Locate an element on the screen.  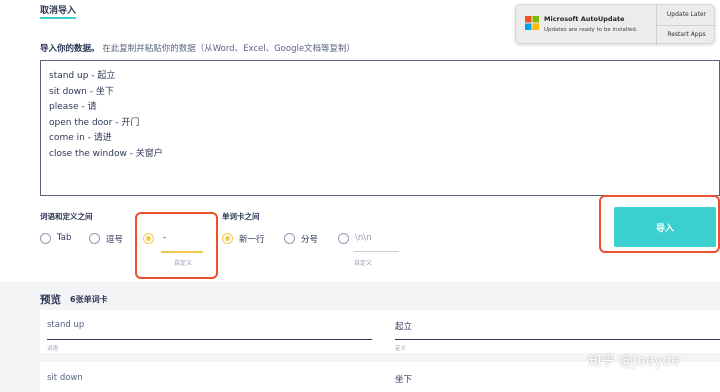
preview-card-term: sit down is located at coordinates (65, 378).